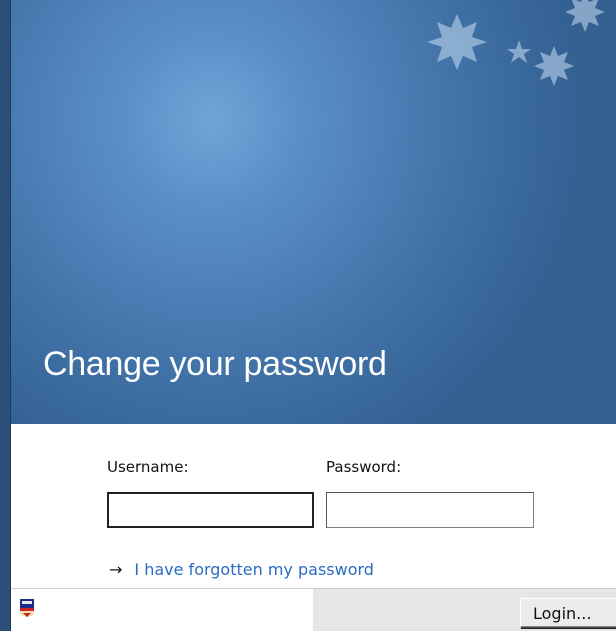  I want to click on arrow-right-icon: →, so click(116, 569).